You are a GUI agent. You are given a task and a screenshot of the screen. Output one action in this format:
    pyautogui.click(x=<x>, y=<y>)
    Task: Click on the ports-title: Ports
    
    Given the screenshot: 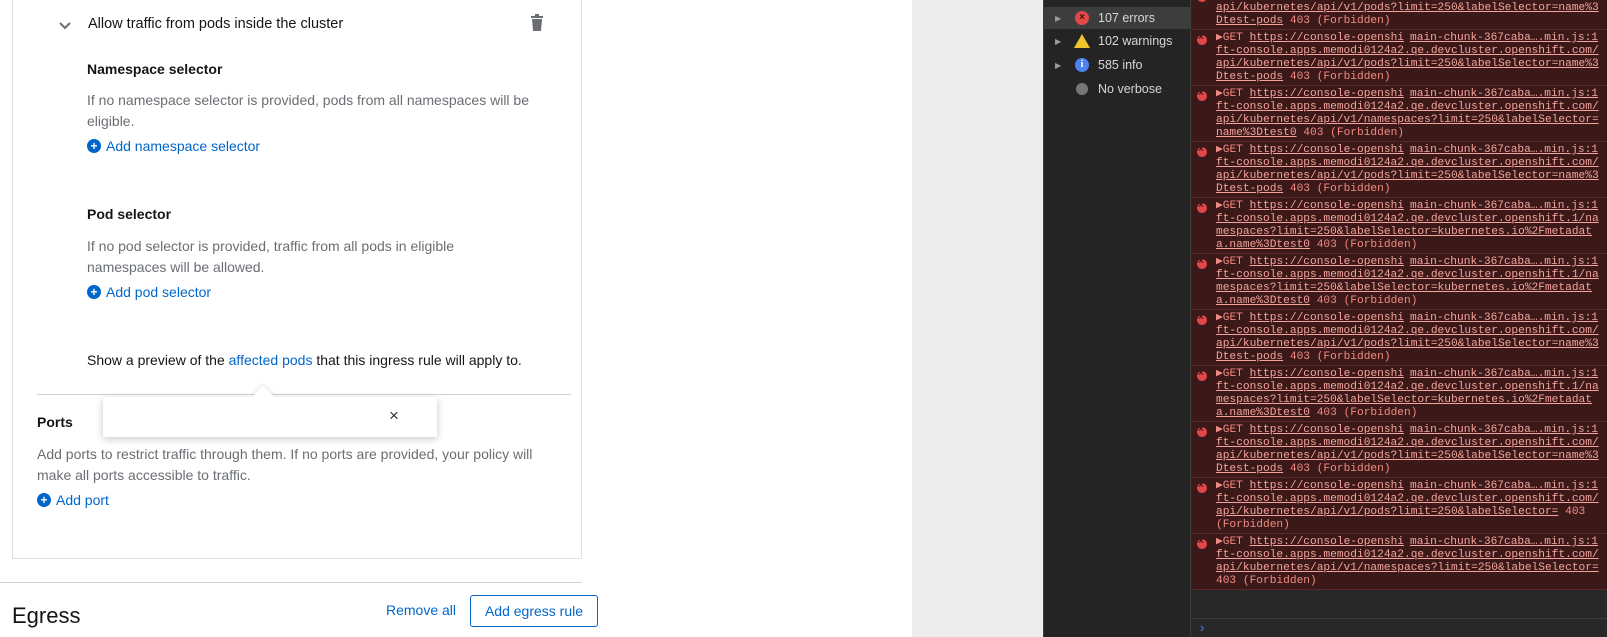 What is the action you would take?
    pyautogui.click(x=55, y=422)
    